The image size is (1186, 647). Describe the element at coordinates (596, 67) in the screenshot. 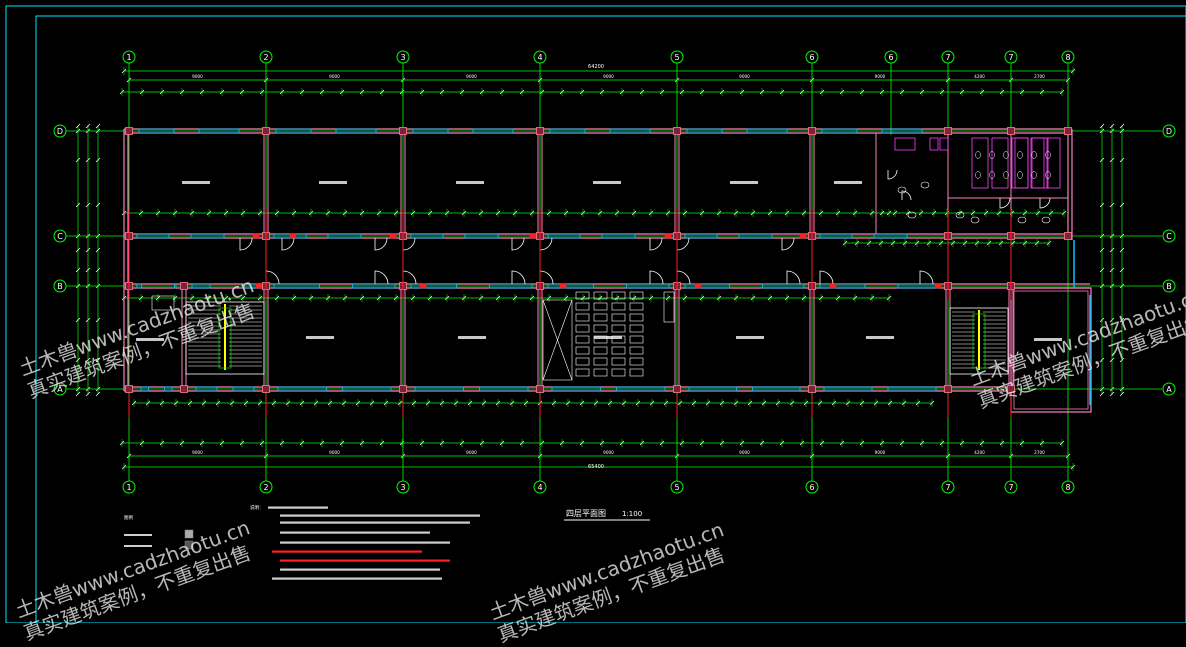

I see `total-dimension-top: 64200` at that location.